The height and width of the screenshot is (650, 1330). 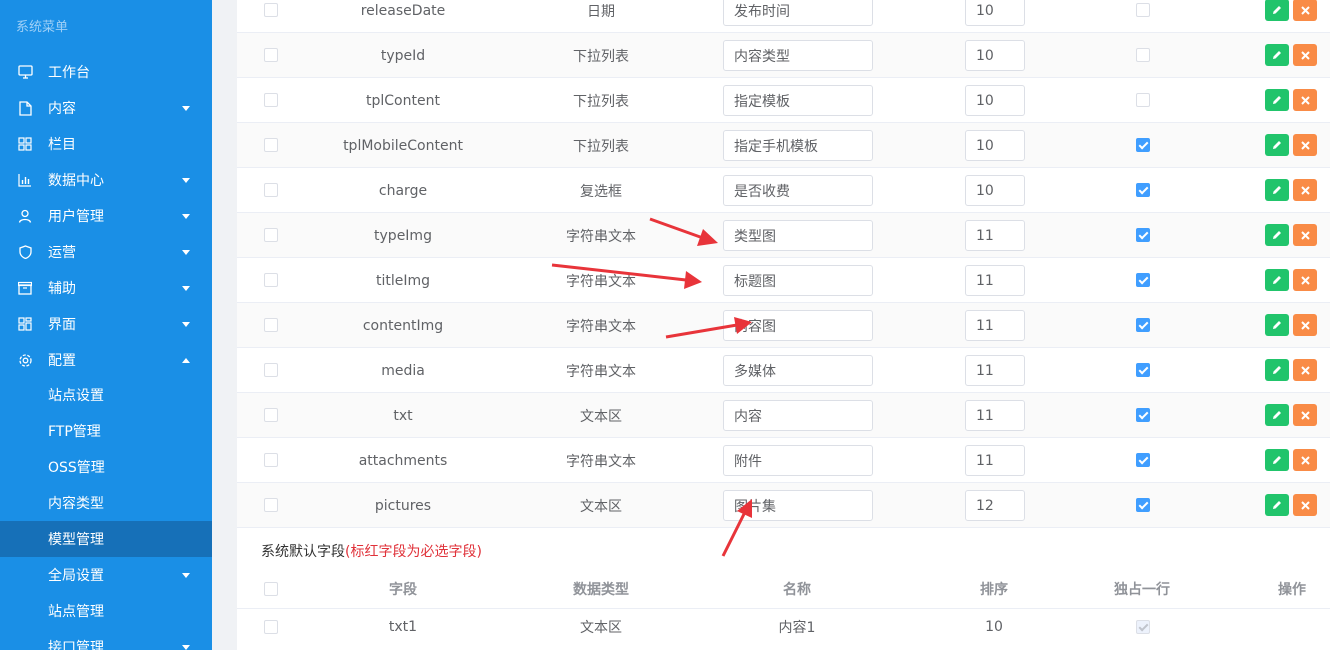 What do you see at coordinates (106, 180) in the screenshot?
I see `sidebar-item-data-center: 数据中心` at bounding box center [106, 180].